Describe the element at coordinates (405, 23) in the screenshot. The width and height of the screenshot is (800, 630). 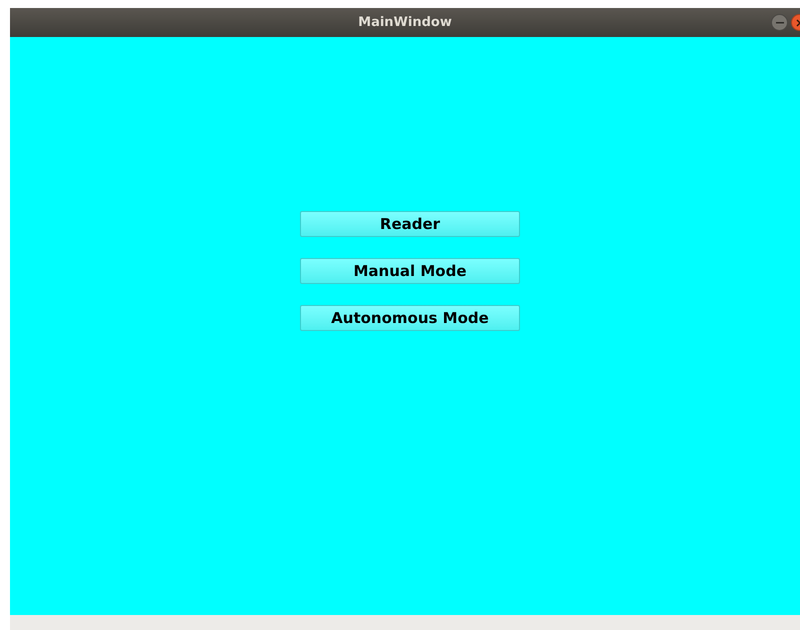
I see `window-title: MainWindow` at that location.